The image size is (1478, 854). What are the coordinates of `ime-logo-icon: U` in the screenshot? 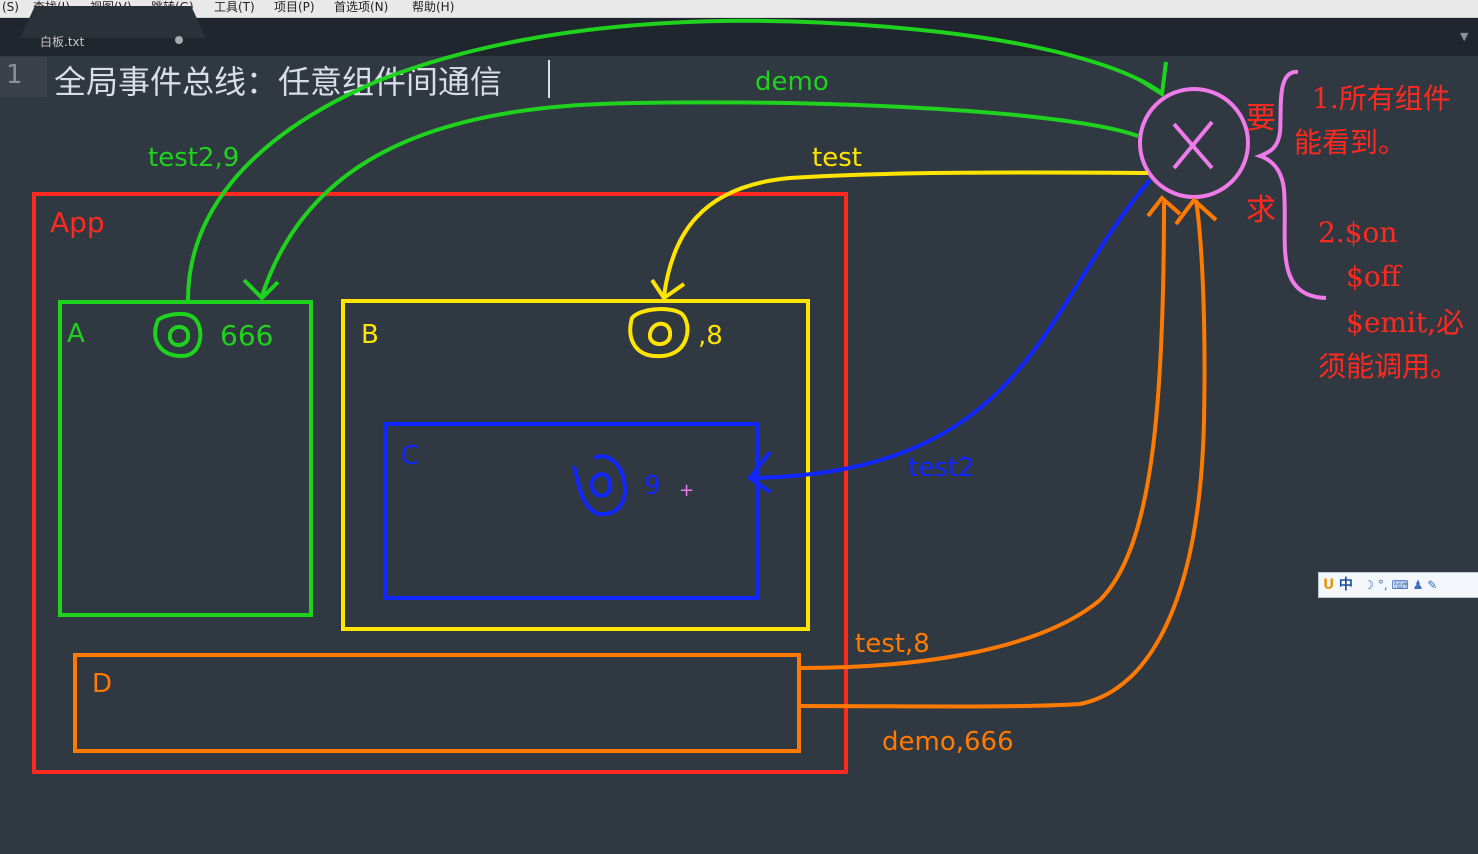 It's located at (1328, 585).